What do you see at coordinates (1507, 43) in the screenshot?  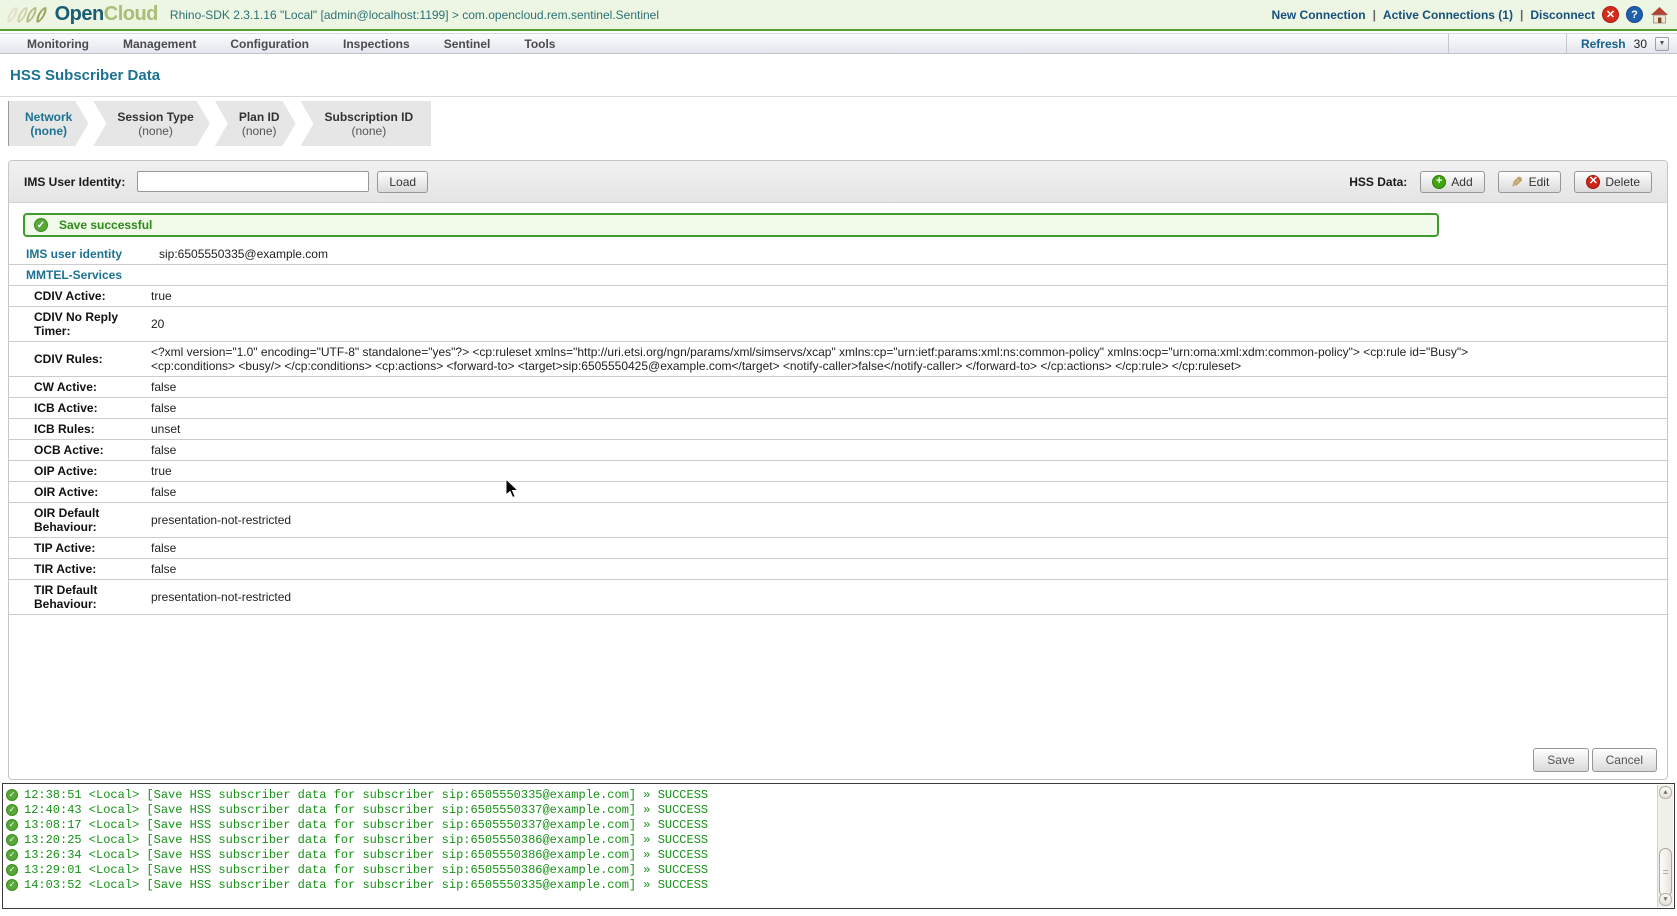 I see `menu-status-area` at bounding box center [1507, 43].